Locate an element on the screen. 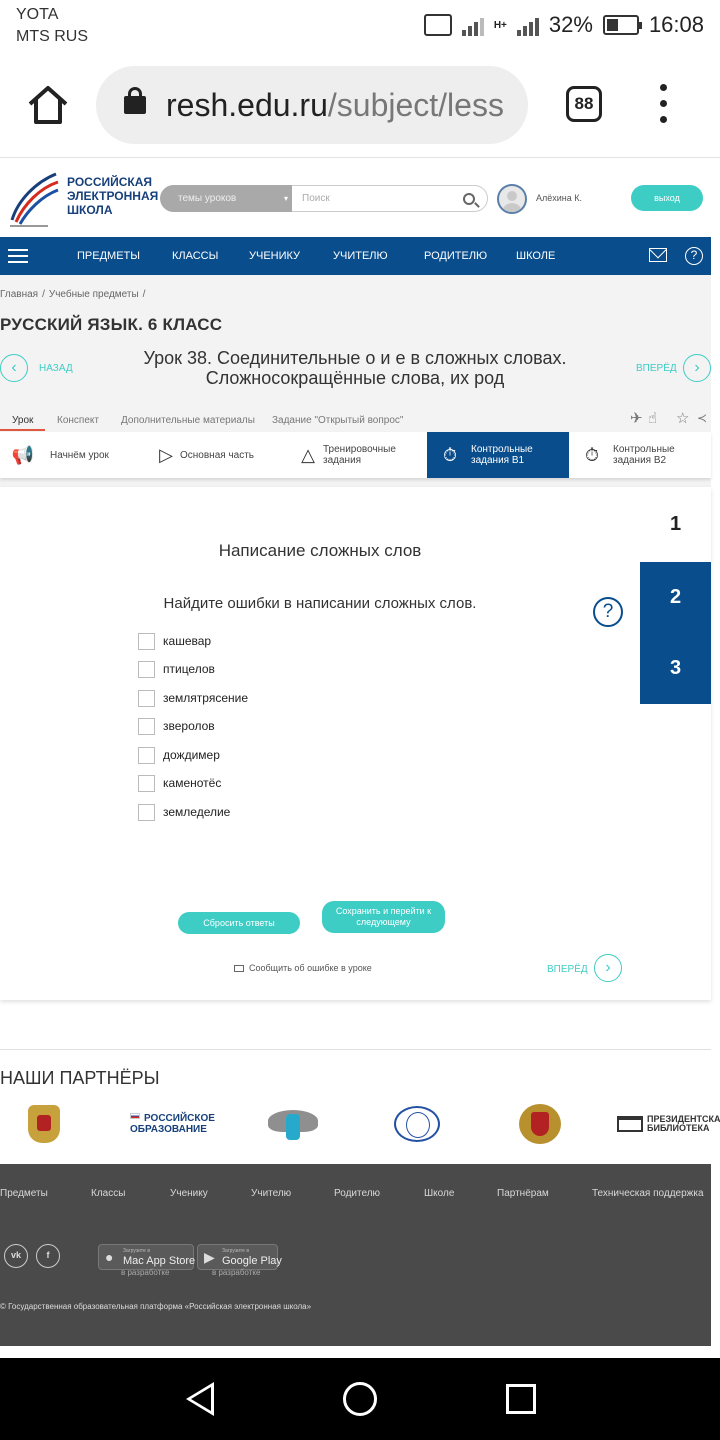 The width and height of the screenshot is (720, 1440). partner-rosobrnadzor-logo is located at coordinates (293, 1124).